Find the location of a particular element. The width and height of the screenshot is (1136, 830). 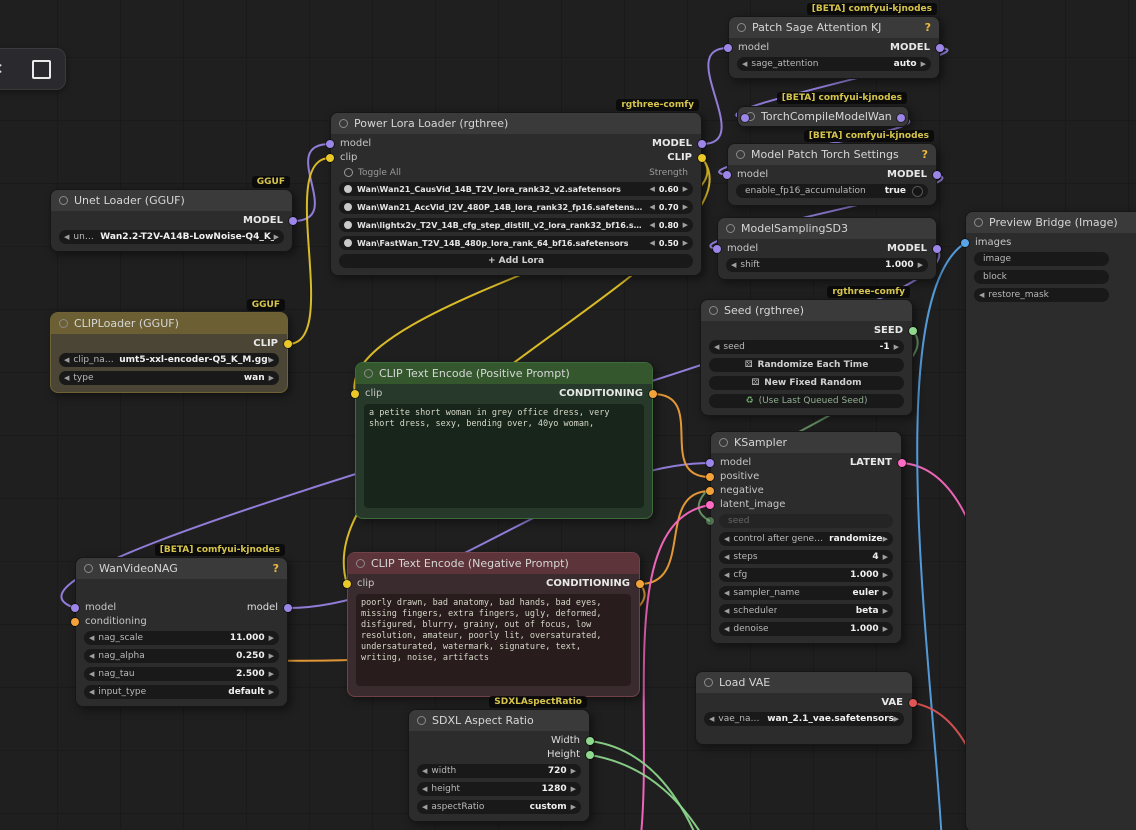

node-titlebar: Power Lora Loader (rgthree) is located at coordinates (516, 123).